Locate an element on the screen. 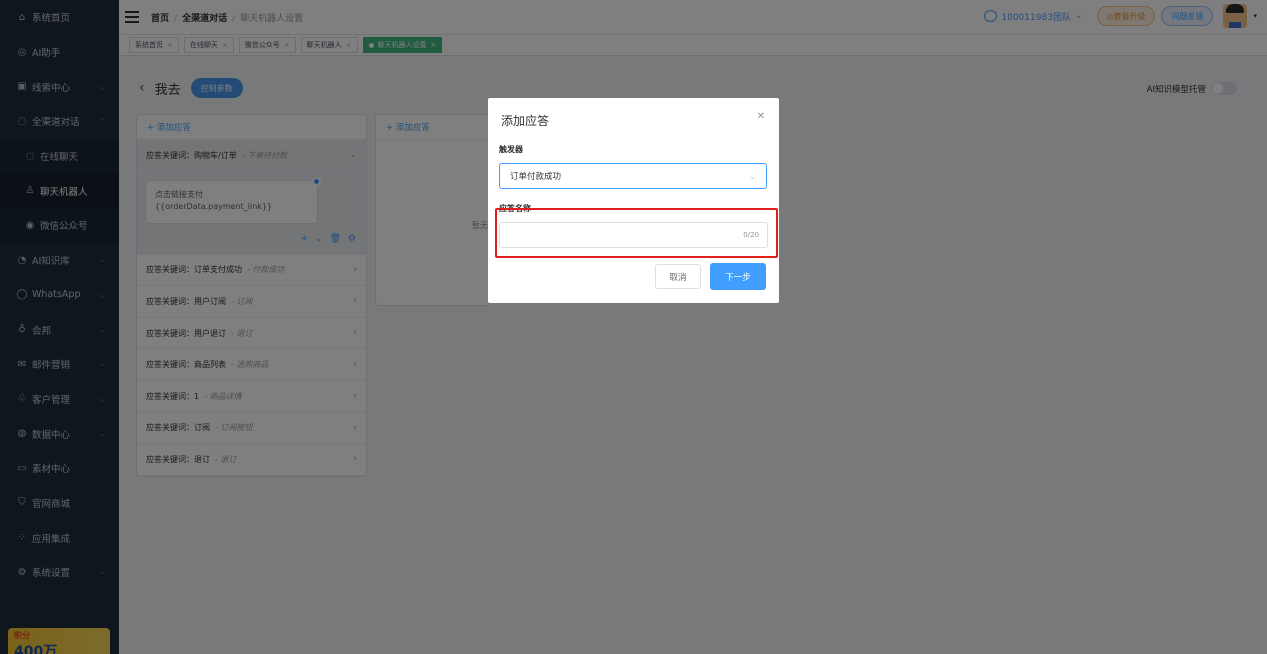 Image resolution: width=1267 pixels, height=654 pixels. response-name-label: 应答名称 is located at coordinates (515, 208).